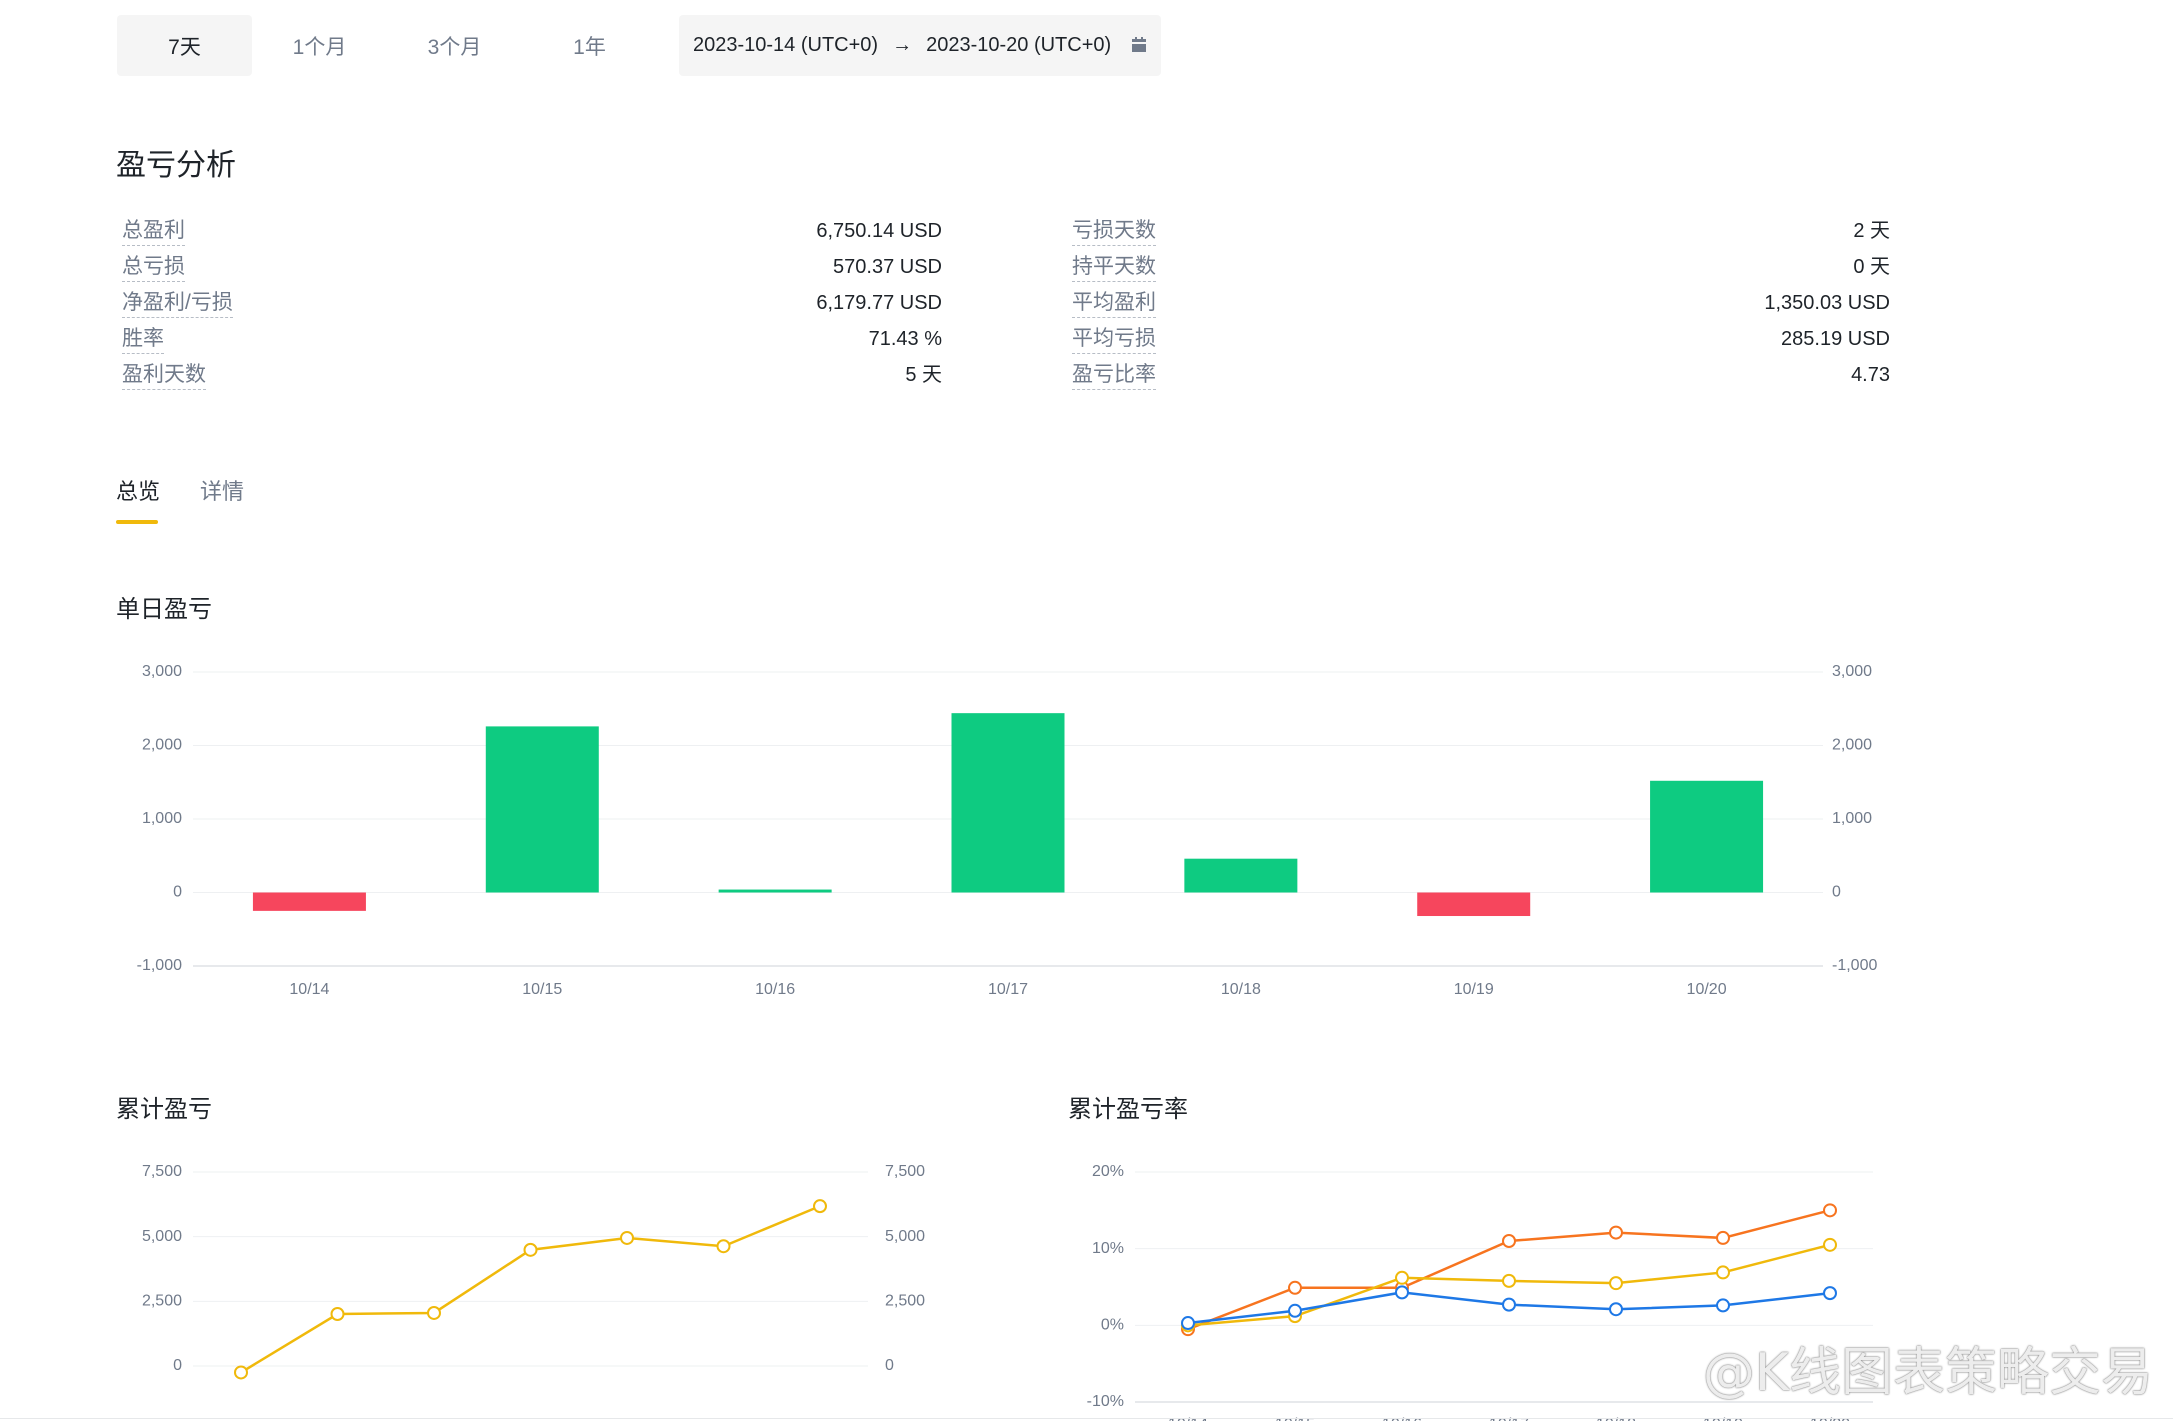 This screenshot has width=2173, height=1421. What do you see at coordinates (1927, 1373) in the screenshot?
I see `watermark: @K线图表策略交易` at bounding box center [1927, 1373].